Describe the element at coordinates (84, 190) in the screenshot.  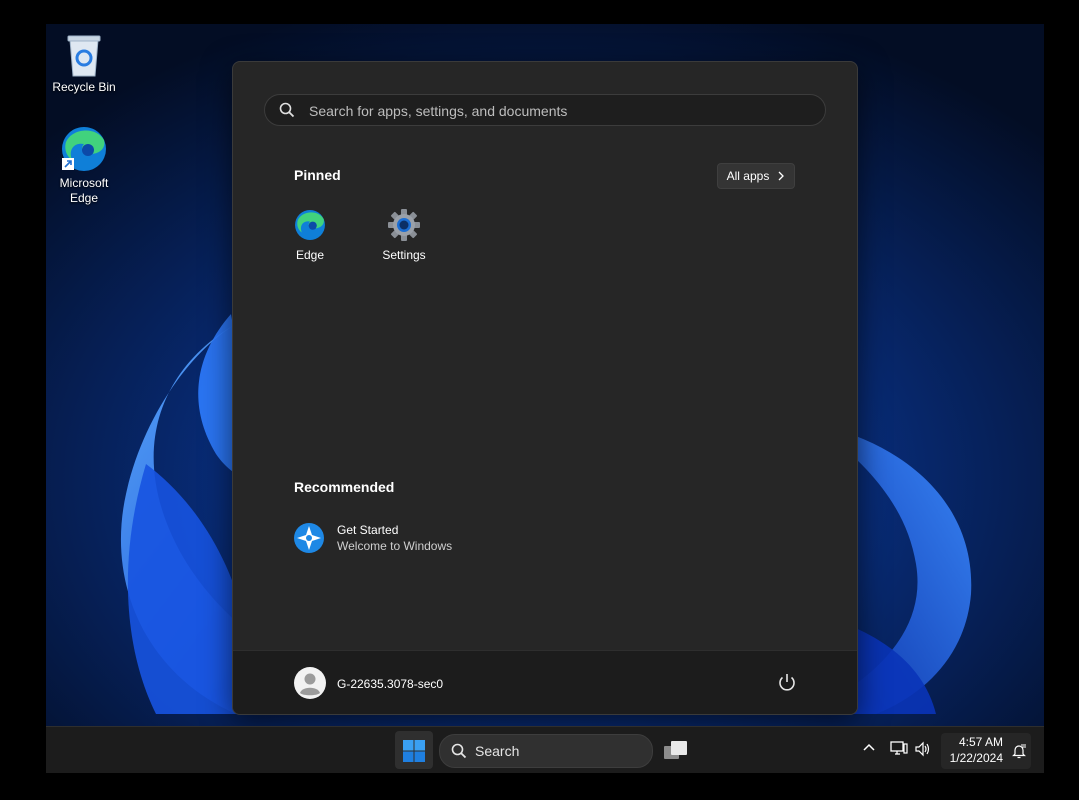
I see `desktop-icon-label: Microsoft Edge` at that location.